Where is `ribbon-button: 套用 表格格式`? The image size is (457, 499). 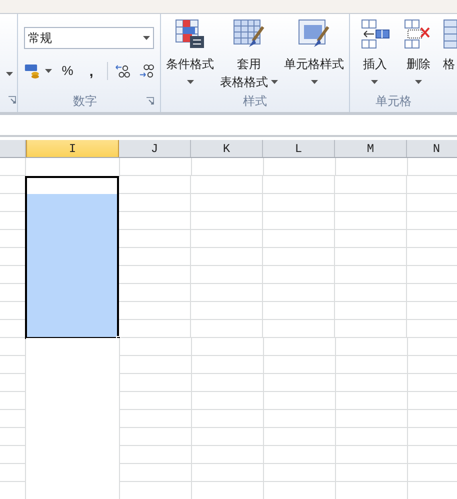 ribbon-button: 套用 表格格式 is located at coordinates (249, 55).